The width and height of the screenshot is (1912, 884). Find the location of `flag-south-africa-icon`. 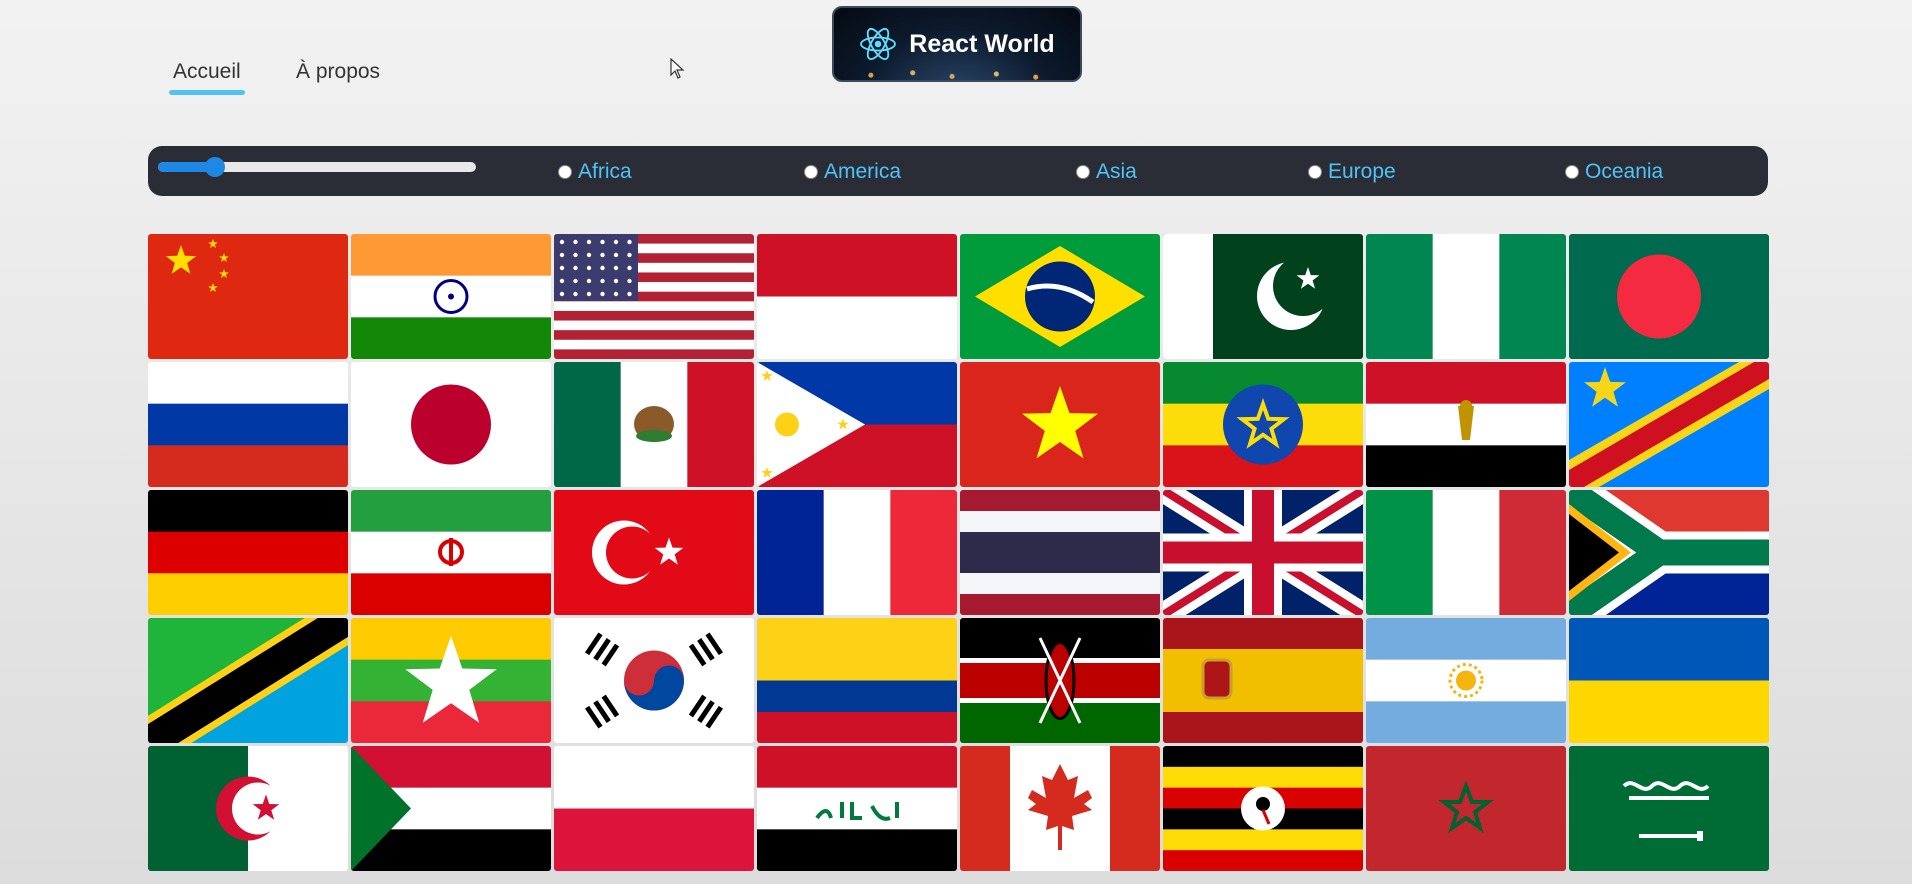

flag-south-africa-icon is located at coordinates (1669, 552).